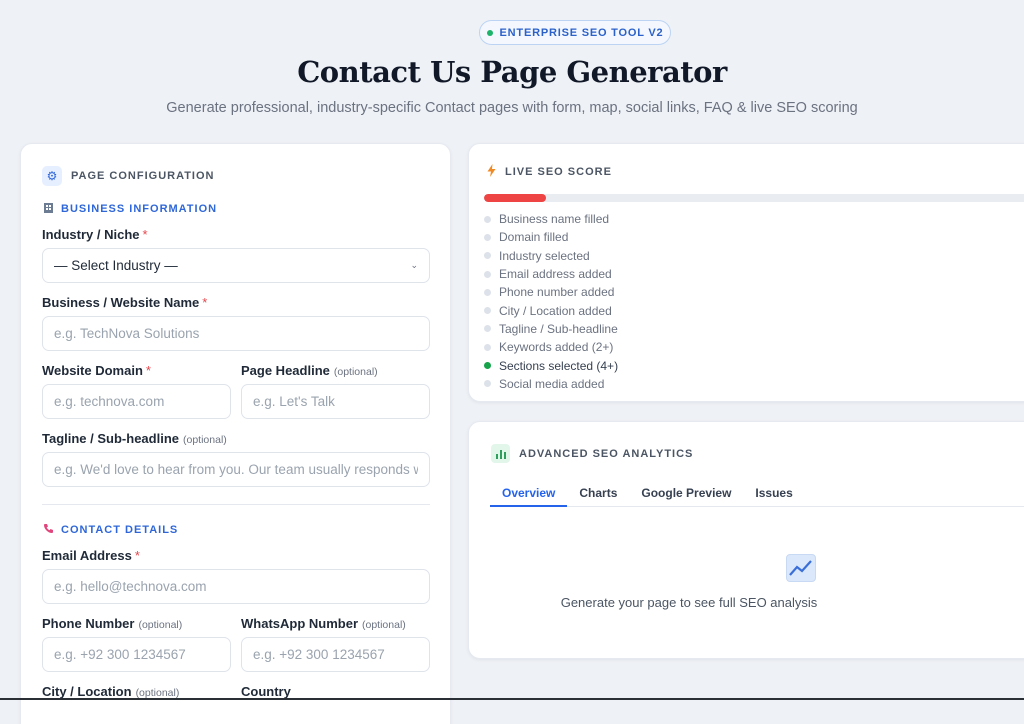  I want to click on business-name-label: Business / Website Name *, so click(124, 302).